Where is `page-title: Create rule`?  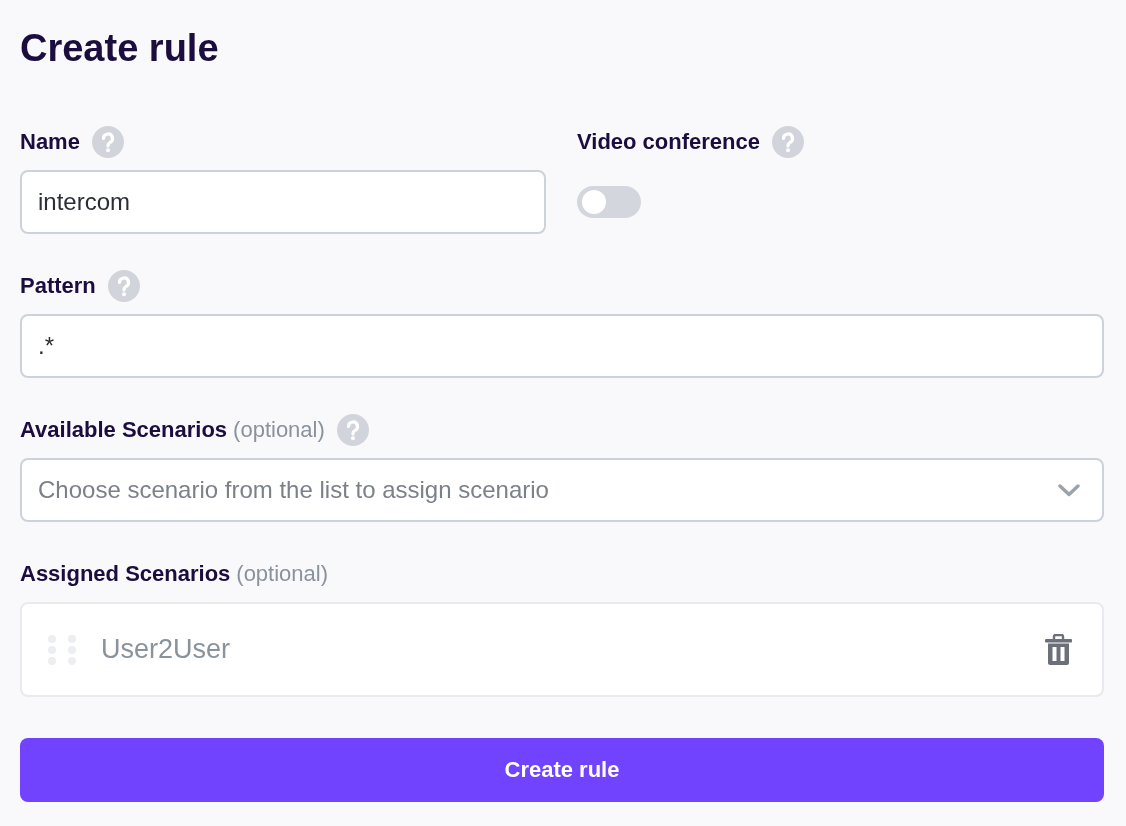 page-title: Create rule is located at coordinates (120, 48).